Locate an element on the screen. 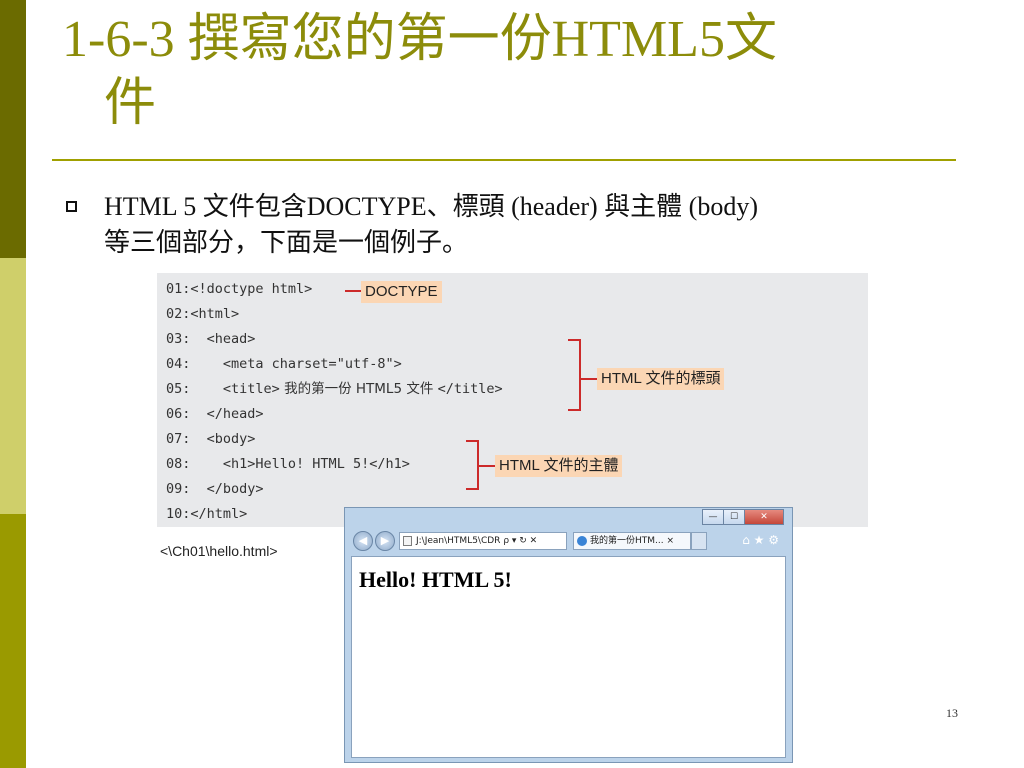 The height and width of the screenshot is (768, 1024). header-connector-line is located at coordinates (589, 379).